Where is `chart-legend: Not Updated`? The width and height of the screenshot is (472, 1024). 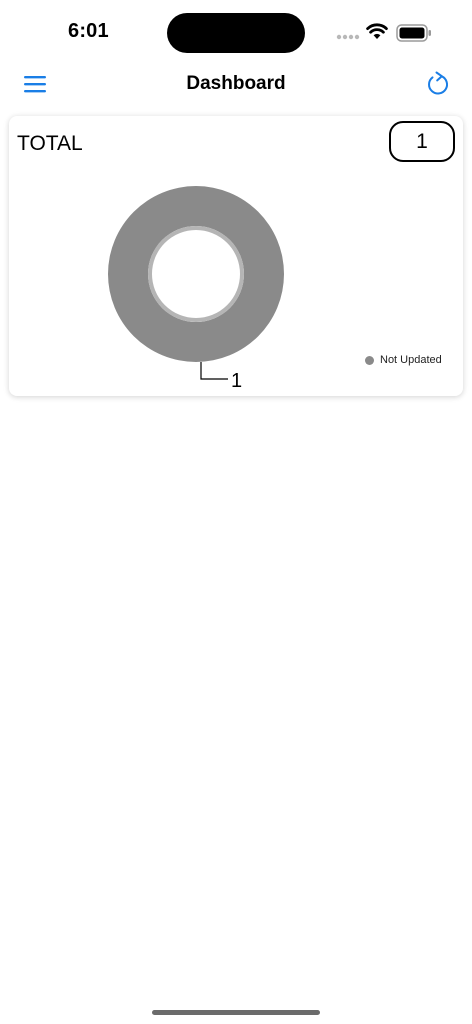
chart-legend: Not Updated is located at coordinates (403, 360).